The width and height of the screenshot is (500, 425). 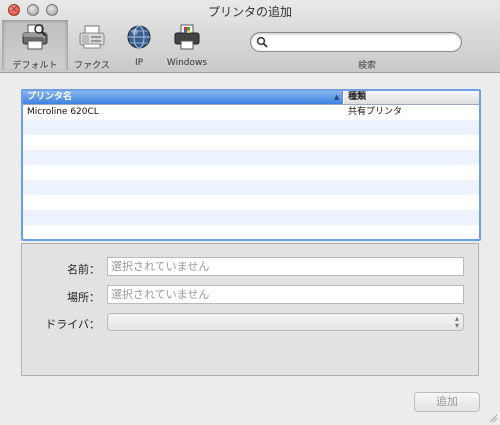 I want to click on toolbar-default-button: デフォルト, so click(x=35, y=45).